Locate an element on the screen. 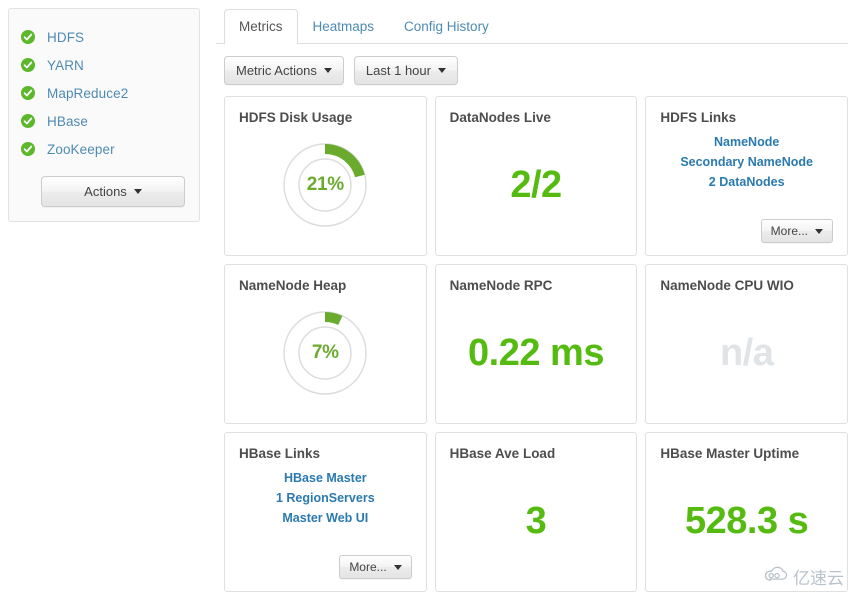 This screenshot has width=854, height=597. gauge-chart: 21% is located at coordinates (325, 185).